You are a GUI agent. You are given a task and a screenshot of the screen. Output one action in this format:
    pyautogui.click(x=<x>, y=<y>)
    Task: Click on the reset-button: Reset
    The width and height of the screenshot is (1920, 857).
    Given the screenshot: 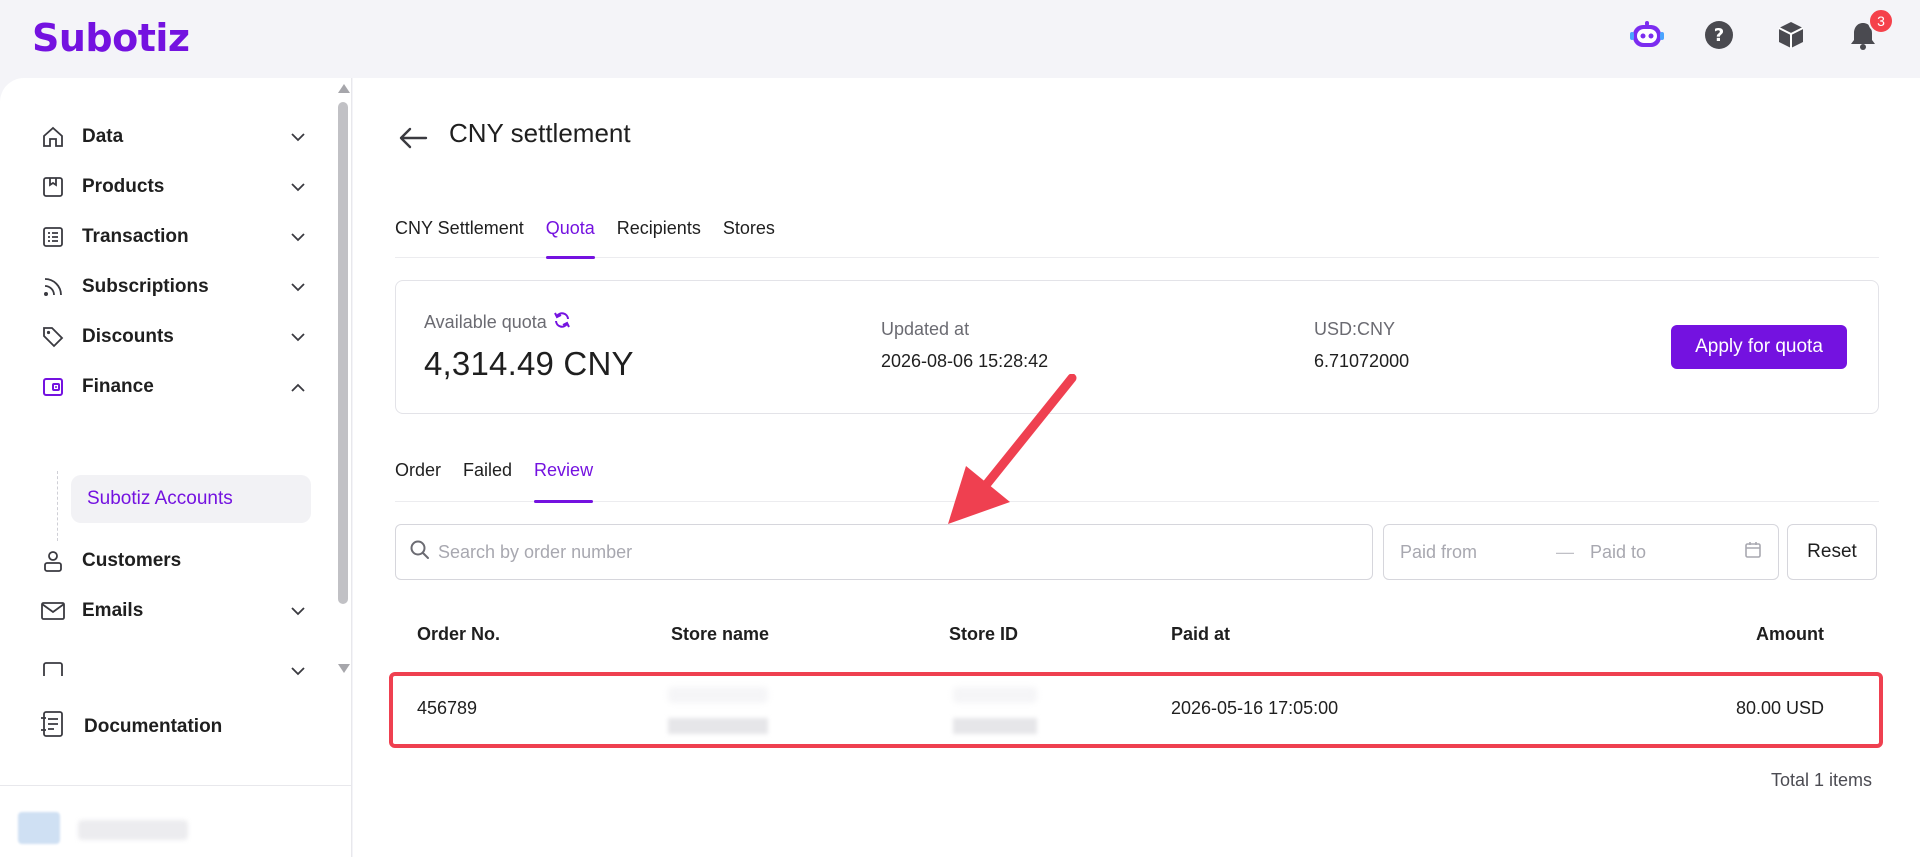 What is the action you would take?
    pyautogui.click(x=1832, y=552)
    